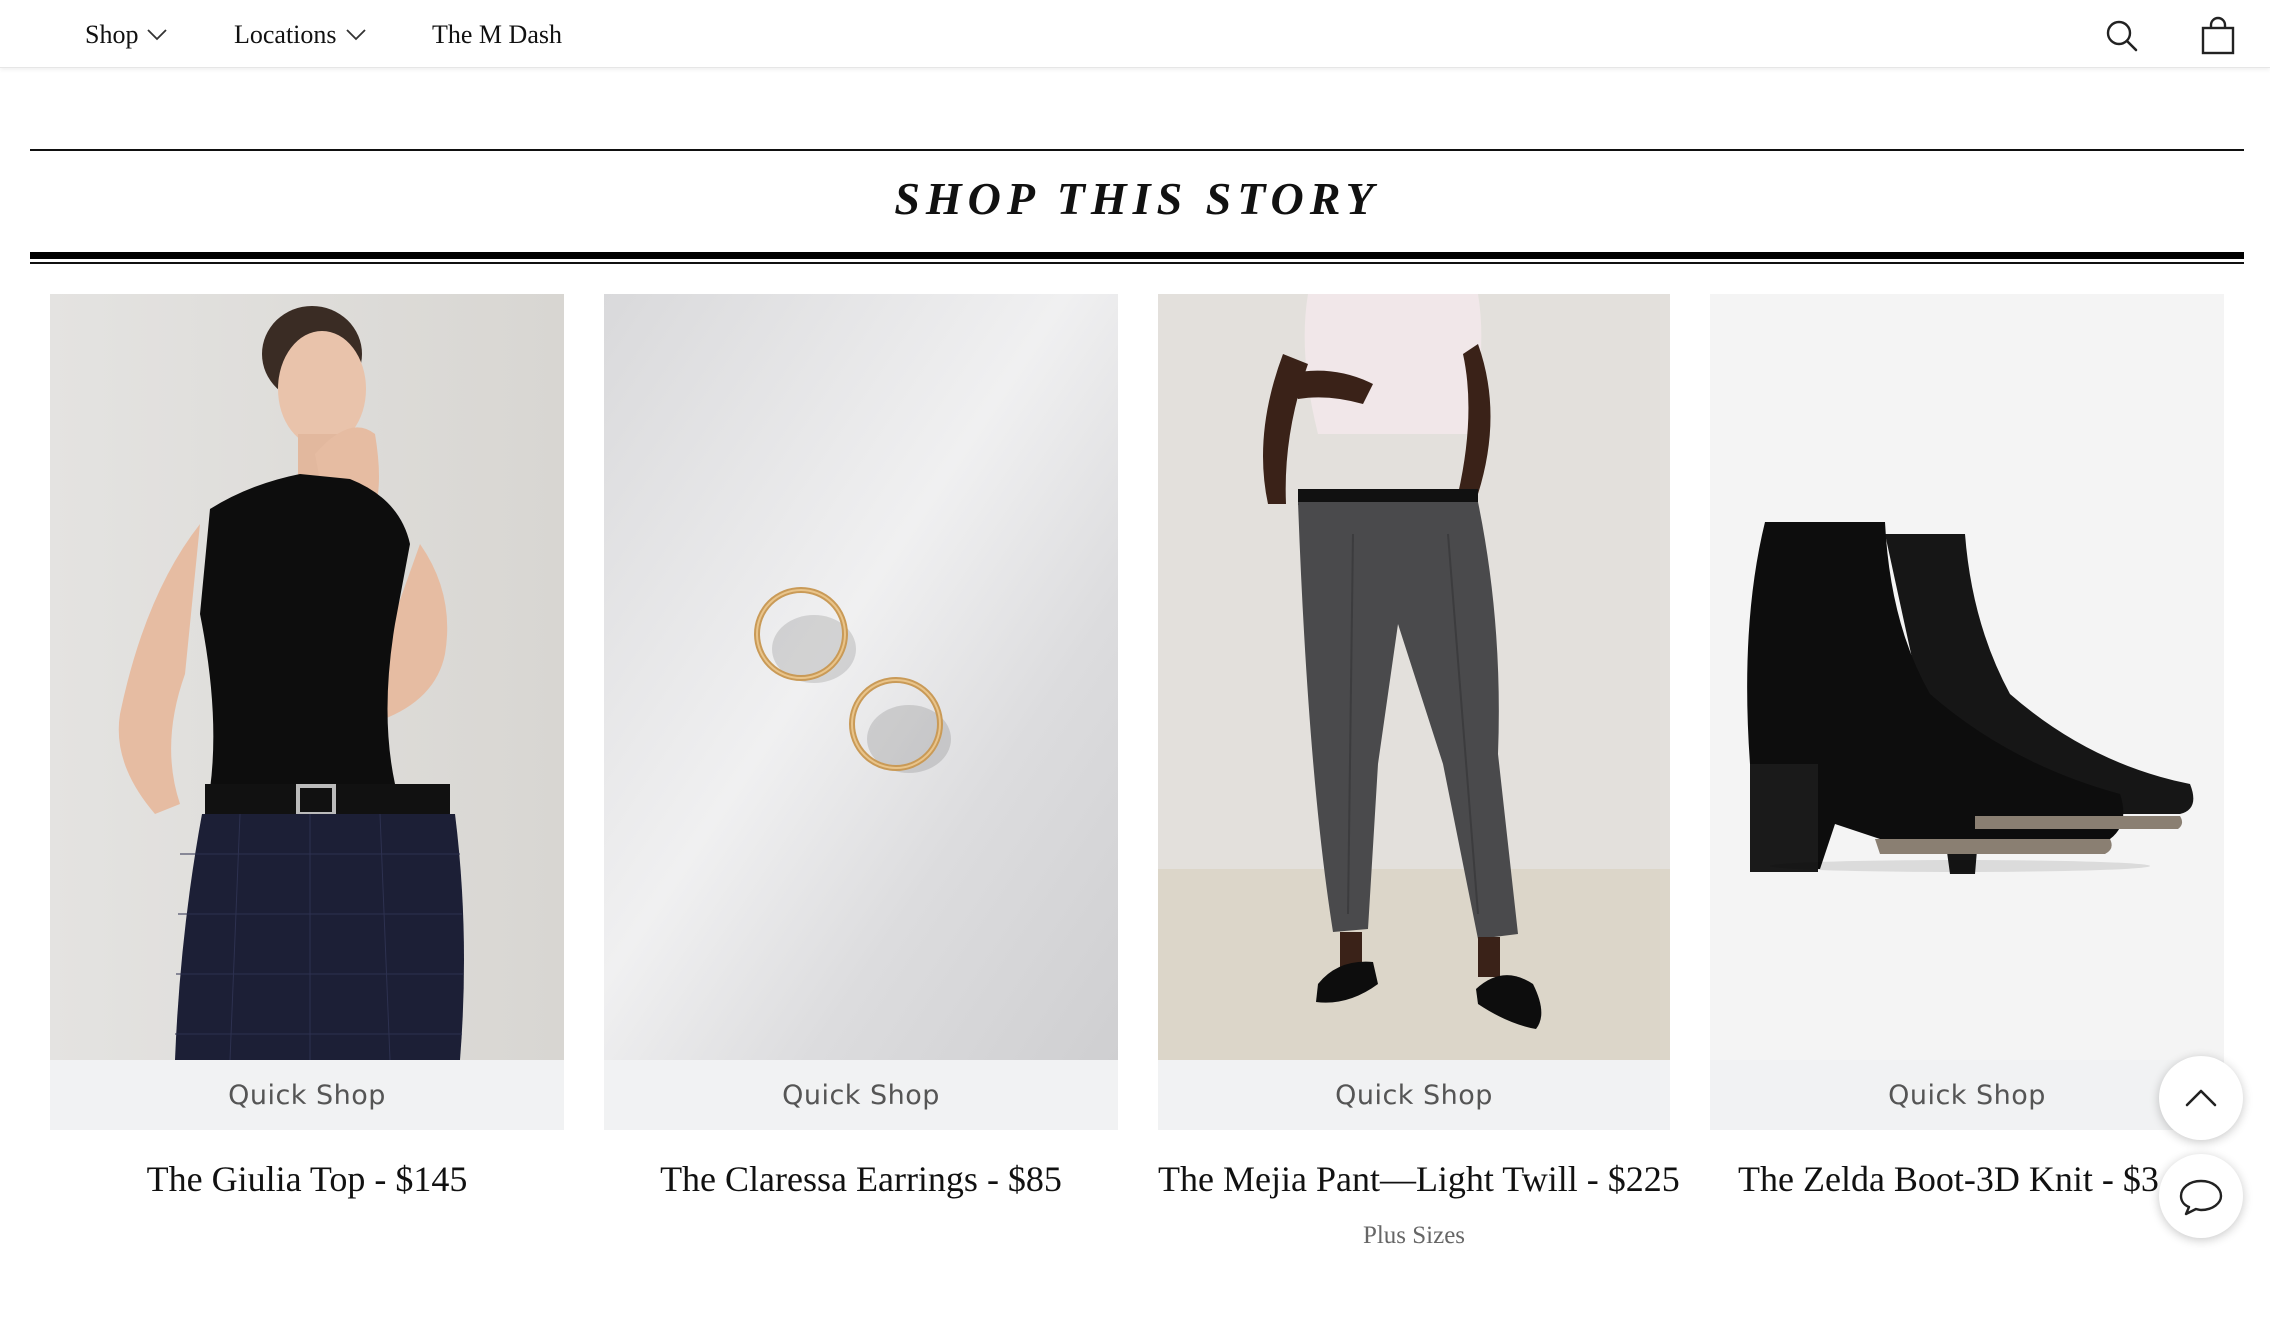 The width and height of the screenshot is (2270, 1320). I want to click on nav-shop: Shop, so click(126, 35).